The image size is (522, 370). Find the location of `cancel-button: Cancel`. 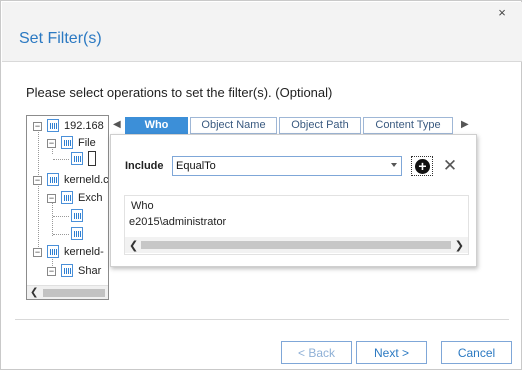

cancel-button: Cancel is located at coordinates (476, 352).